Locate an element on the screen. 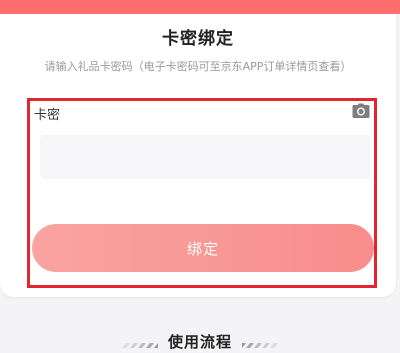  bind-button: 绑定 is located at coordinates (203, 248).